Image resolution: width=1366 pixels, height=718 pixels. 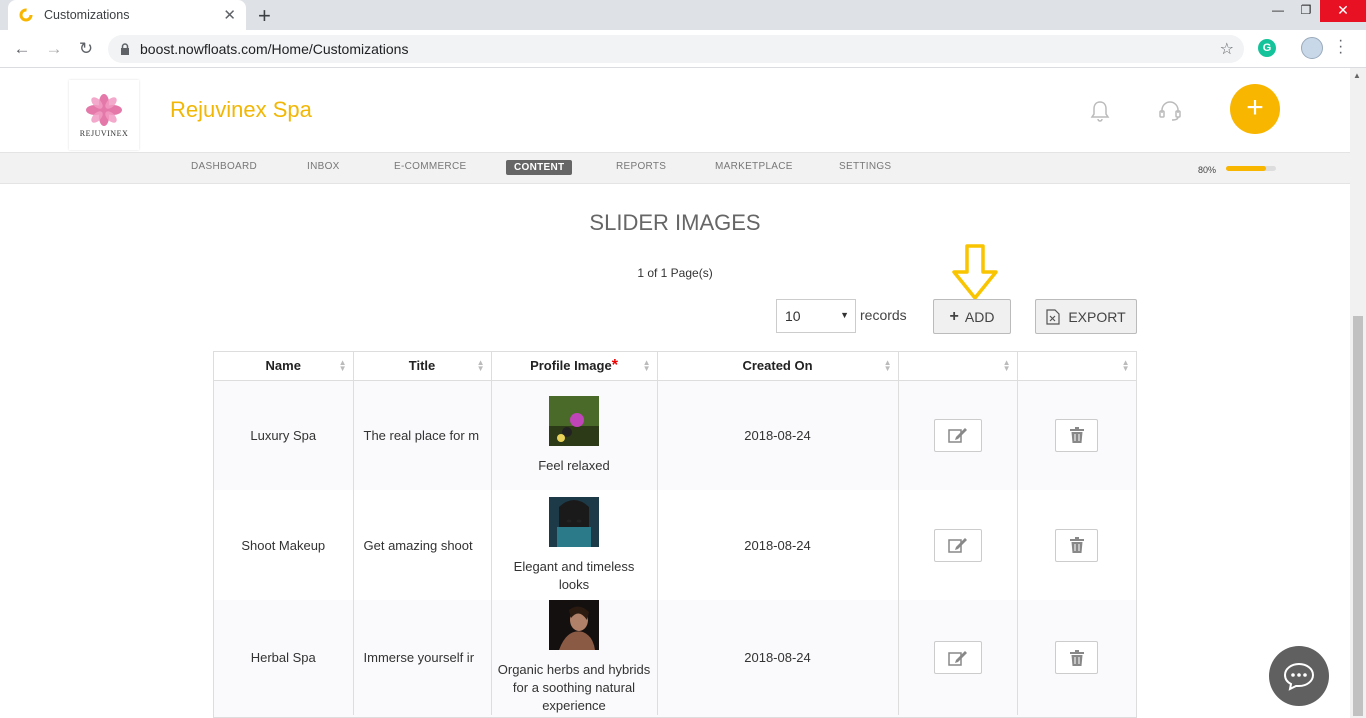 I want to click on cell-title: The real place for m, so click(x=422, y=435).